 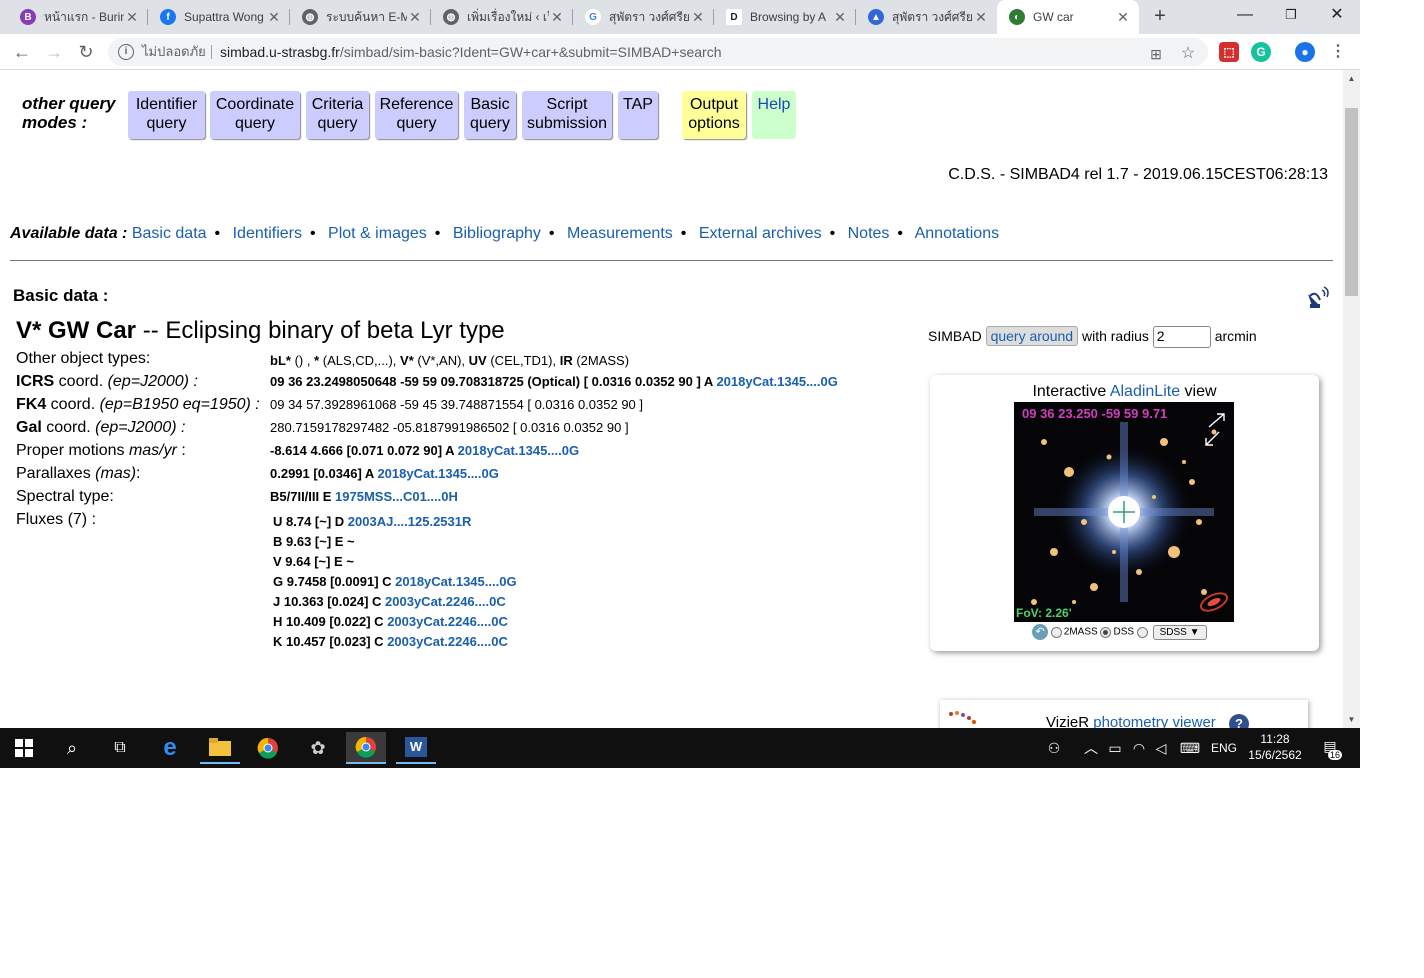 I want to click on bookmark-star-icon: ☆, so click(x=1188, y=54).